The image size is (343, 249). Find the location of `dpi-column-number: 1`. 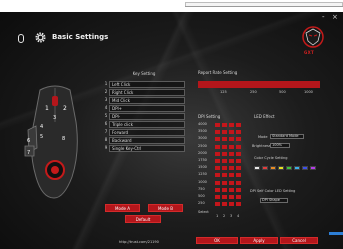

dpi-column-number: 1 is located at coordinates (217, 216).